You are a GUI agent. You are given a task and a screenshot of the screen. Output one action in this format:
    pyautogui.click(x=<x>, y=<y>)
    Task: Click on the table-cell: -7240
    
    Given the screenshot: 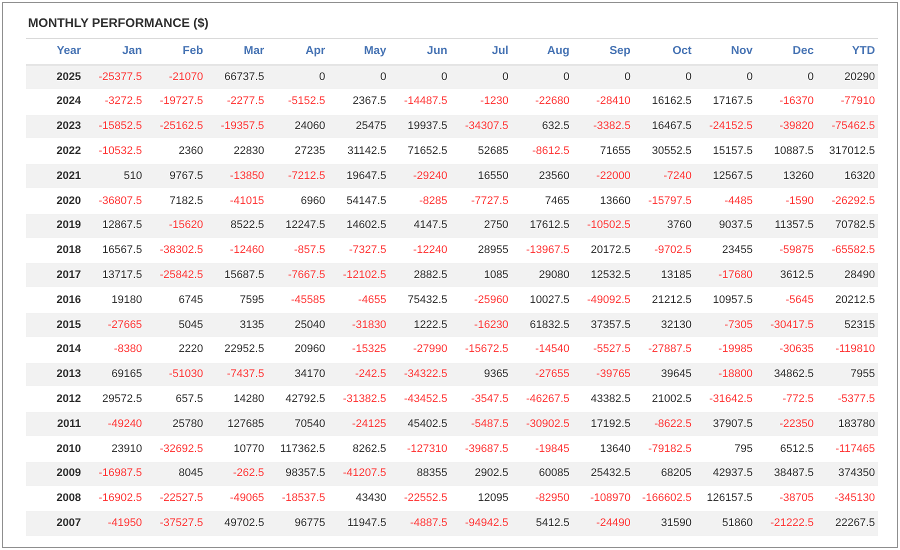 What is the action you would take?
    pyautogui.click(x=664, y=176)
    